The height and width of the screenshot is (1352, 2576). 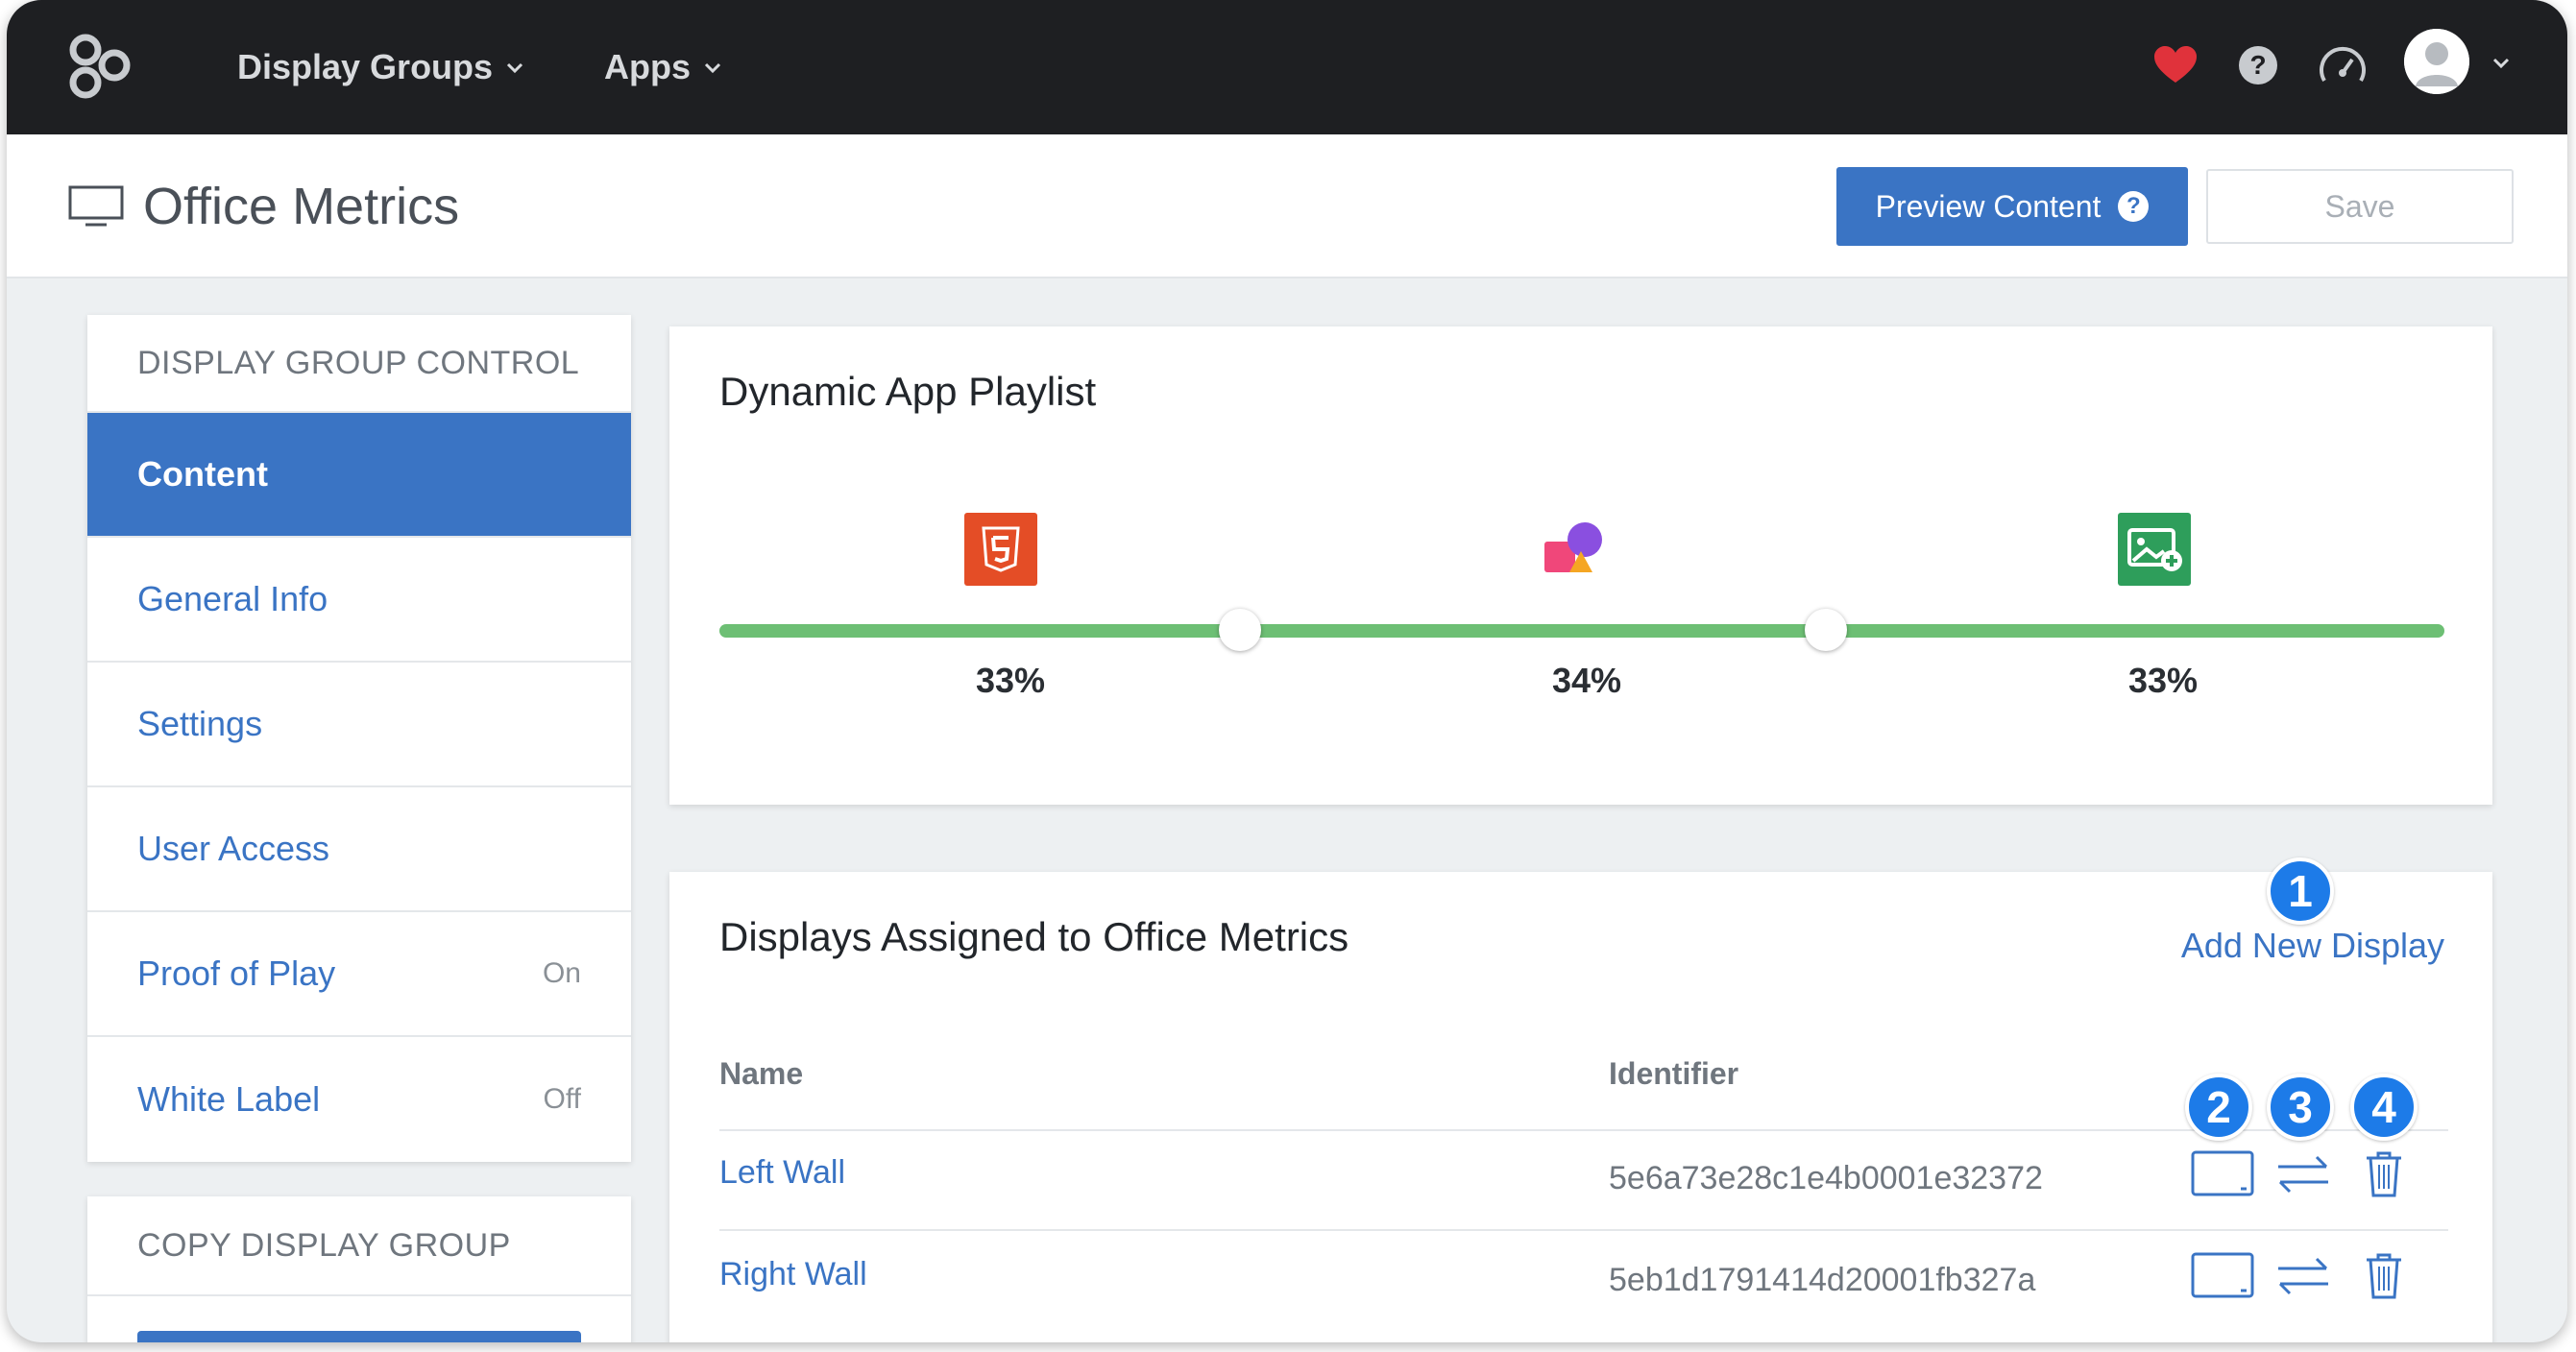 What do you see at coordinates (301, 206) in the screenshot?
I see `page-title: Office Metrics` at bounding box center [301, 206].